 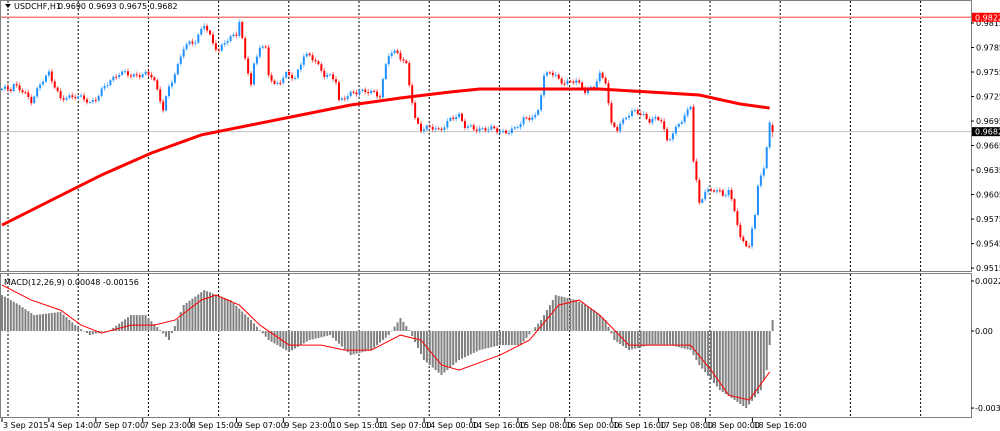 I want to click on price-tick-label: 0.9665, so click(x=988, y=146).